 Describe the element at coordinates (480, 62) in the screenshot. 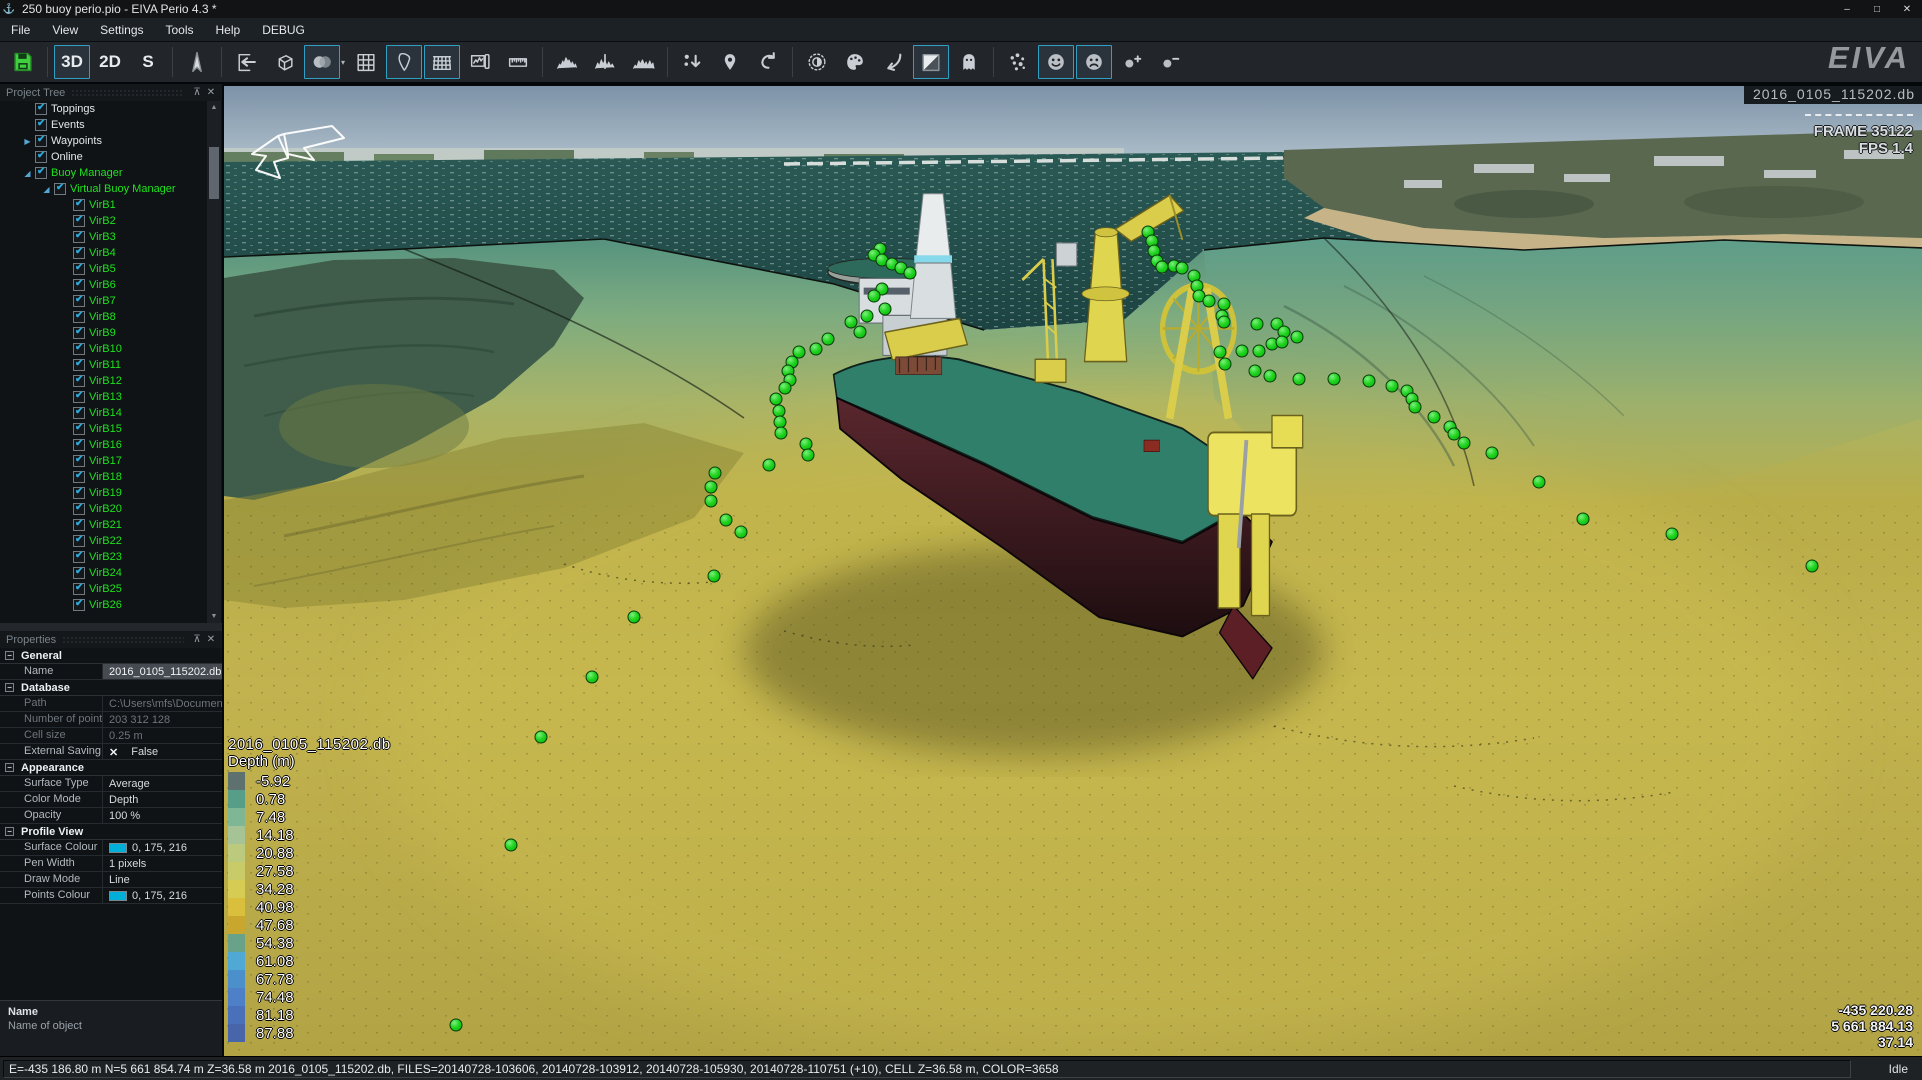

I see `monitor-button` at that location.